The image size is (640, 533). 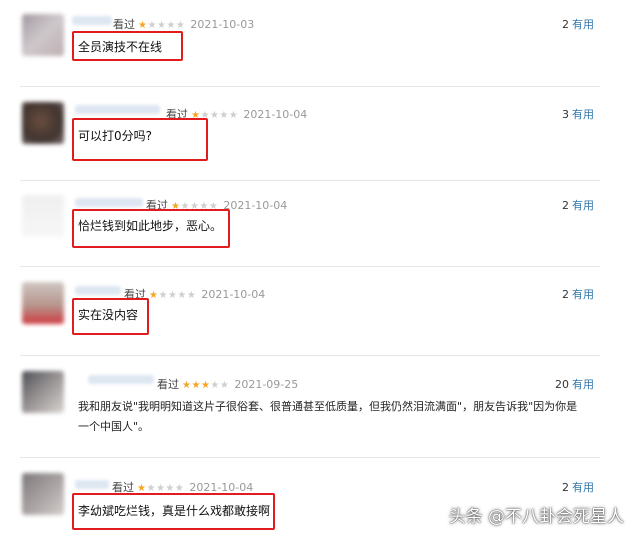 I want to click on useful-vote: 20 有用, so click(x=574, y=384).